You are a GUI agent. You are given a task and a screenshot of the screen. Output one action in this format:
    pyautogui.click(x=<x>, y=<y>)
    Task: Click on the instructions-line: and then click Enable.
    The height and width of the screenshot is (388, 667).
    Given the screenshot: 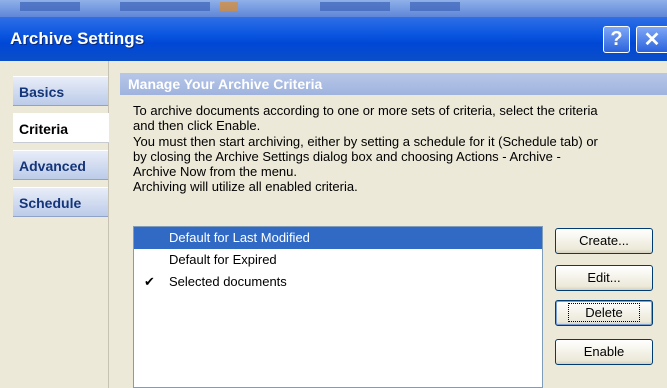 What is the action you would take?
    pyautogui.click(x=197, y=126)
    